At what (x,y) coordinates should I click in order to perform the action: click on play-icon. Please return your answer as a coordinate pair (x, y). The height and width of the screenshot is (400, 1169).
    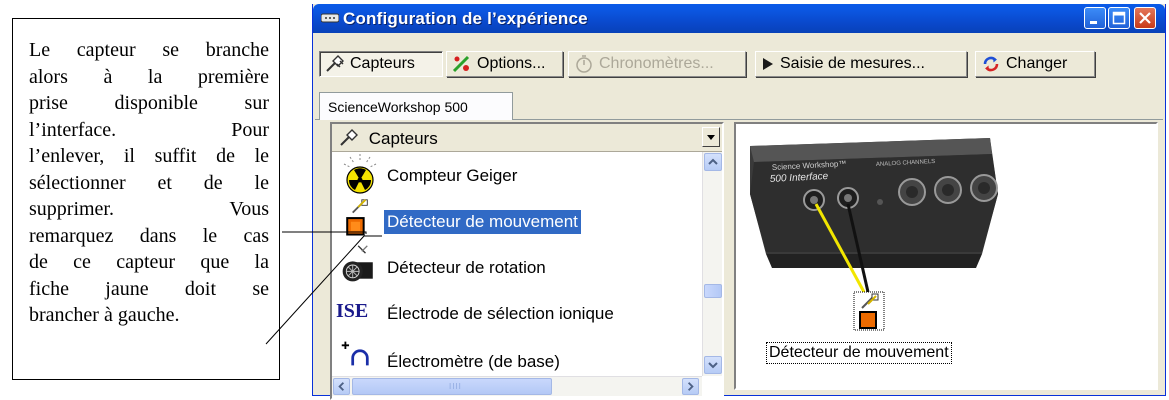
    Looking at the image, I should click on (768, 64).